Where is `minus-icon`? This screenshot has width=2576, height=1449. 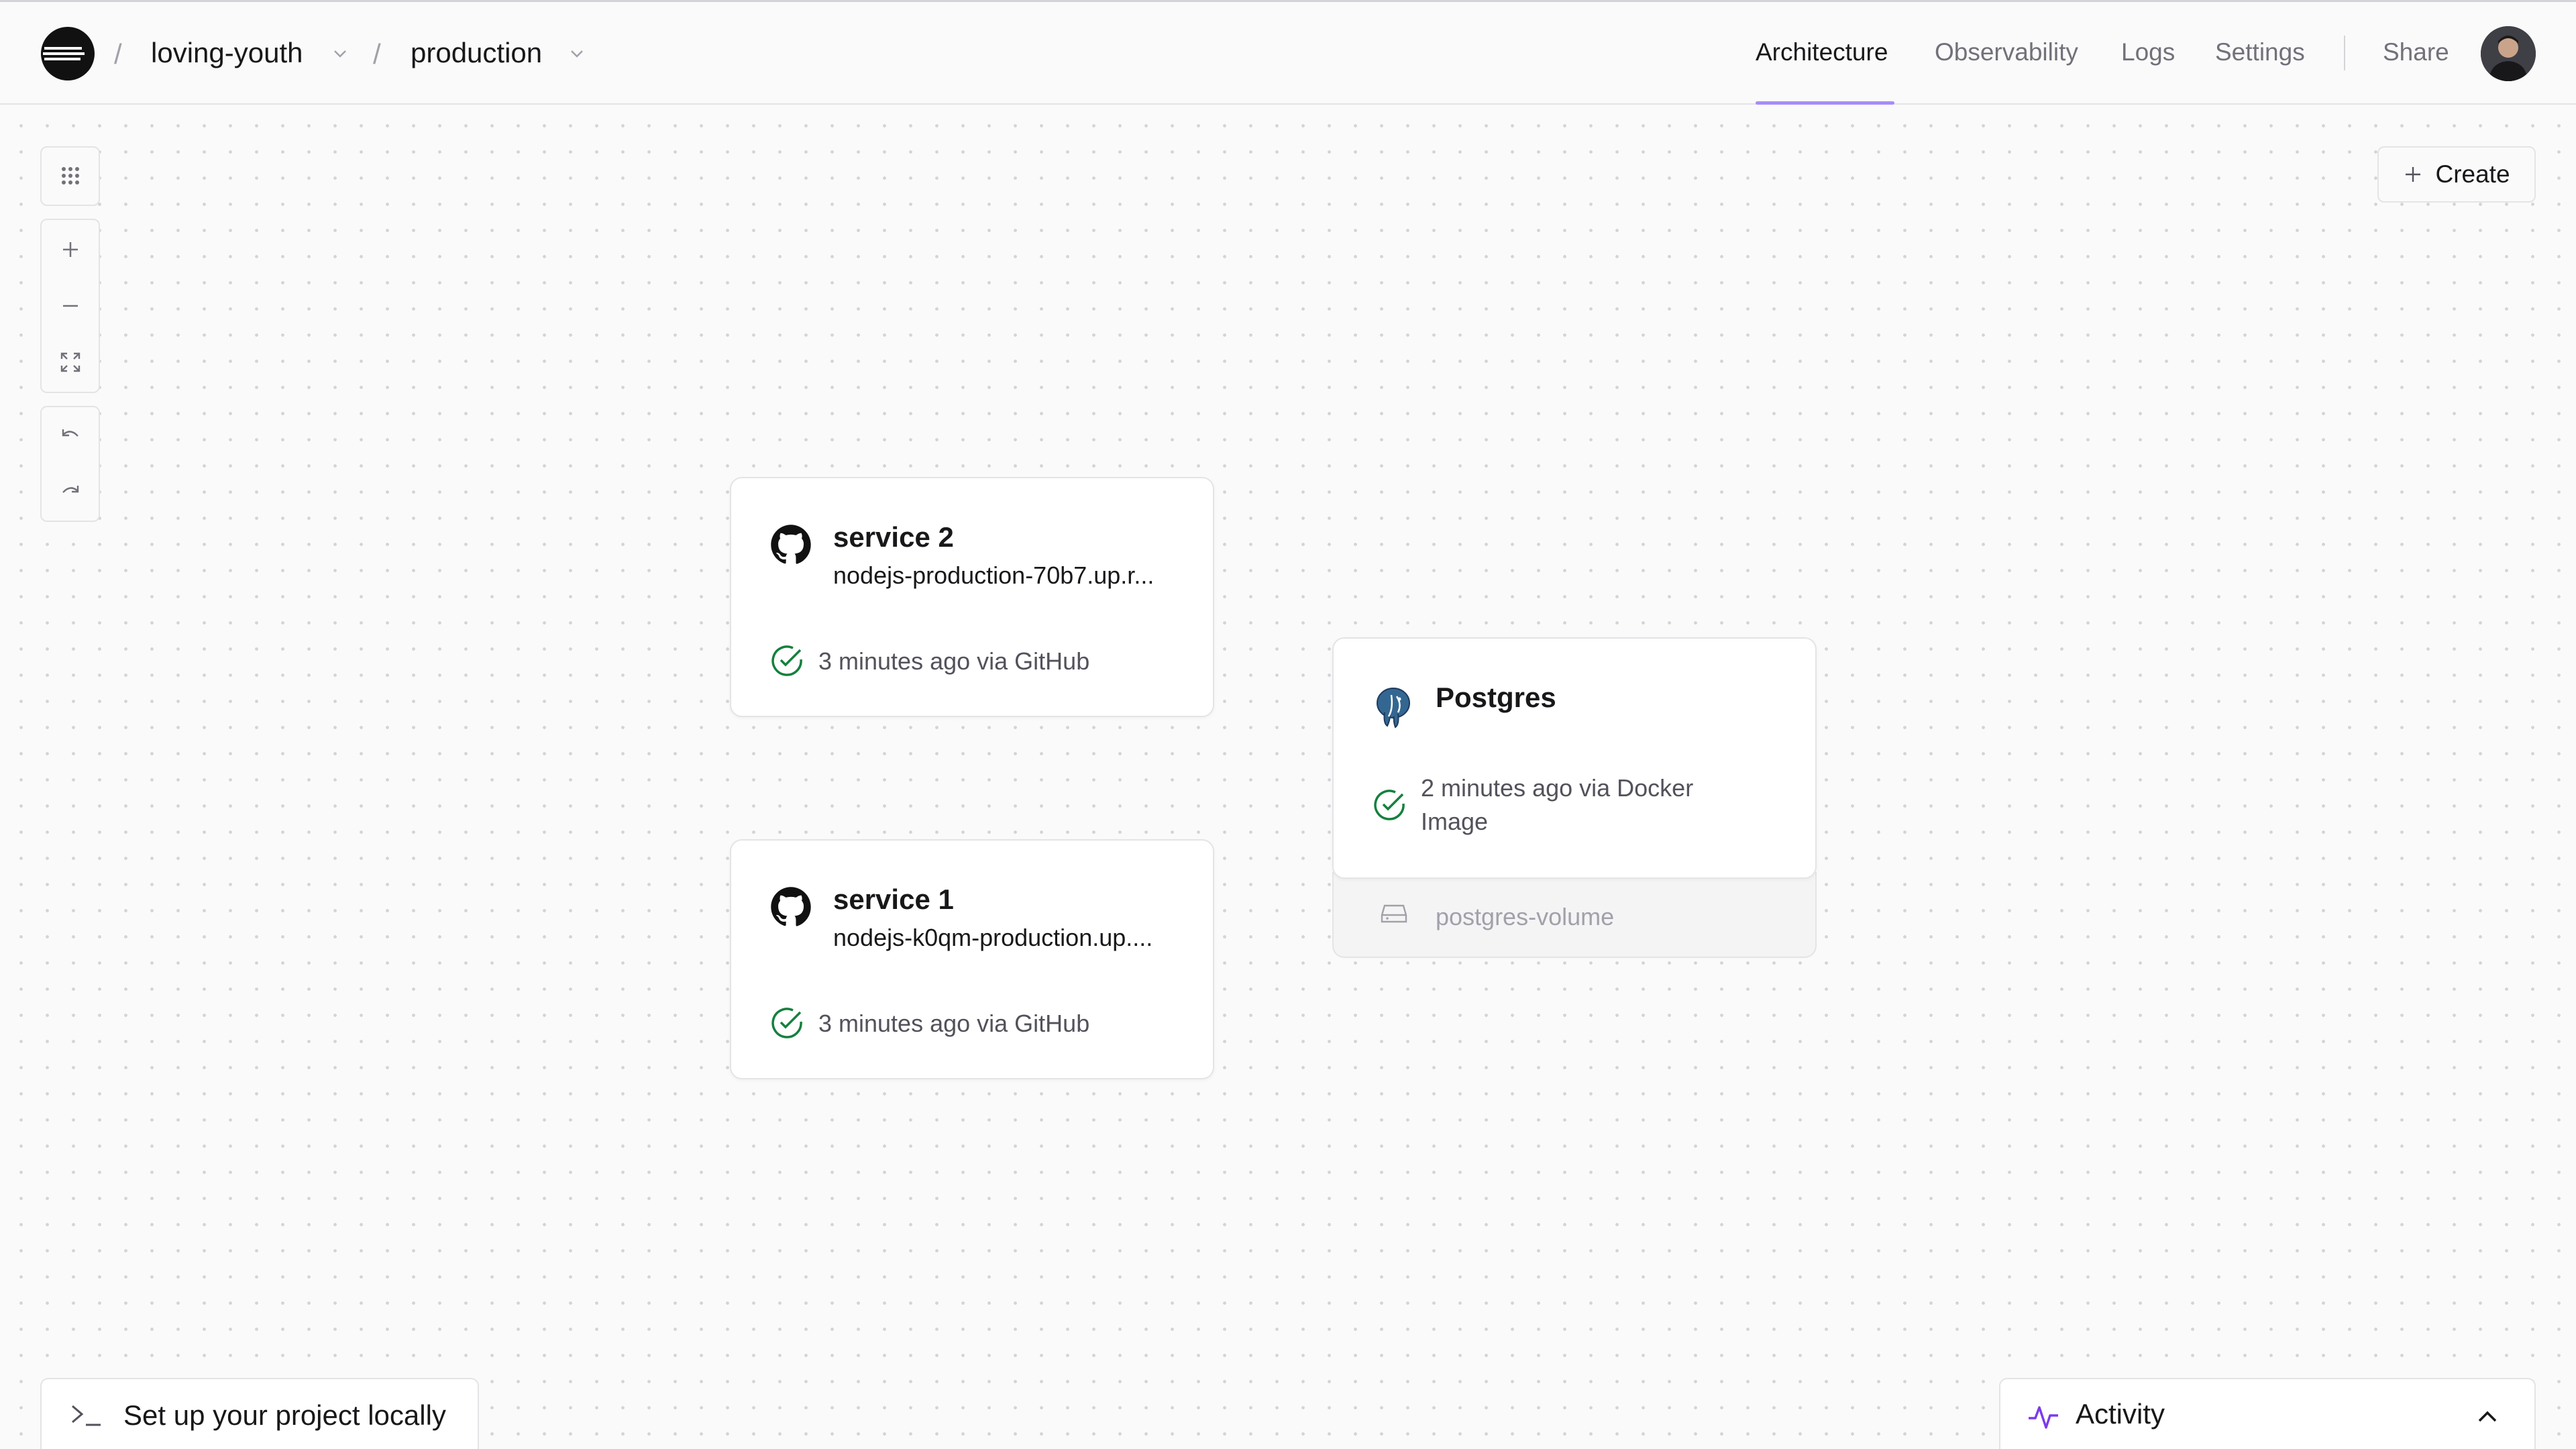
minus-icon is located at coordinates (70, 306).